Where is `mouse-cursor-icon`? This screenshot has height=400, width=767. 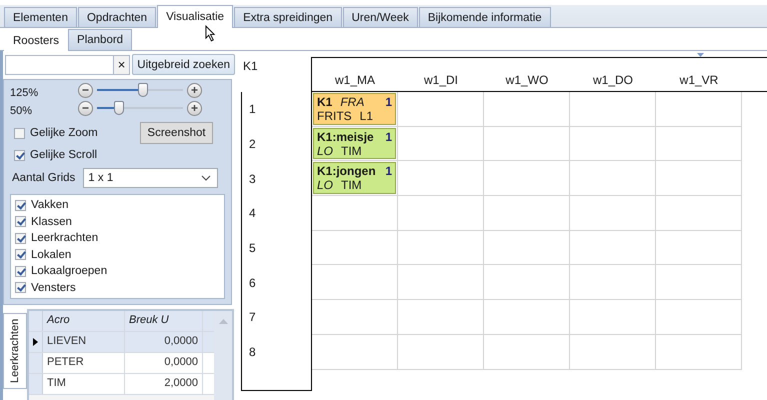 mouse-cursor-icon is located at coordinates (210, 33).